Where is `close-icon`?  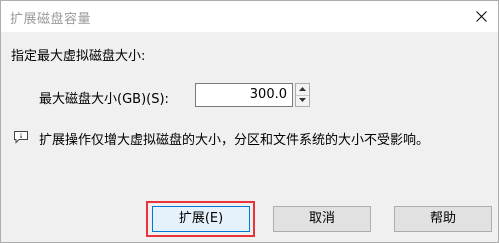 close-icon is located at coordinates (481, 16).